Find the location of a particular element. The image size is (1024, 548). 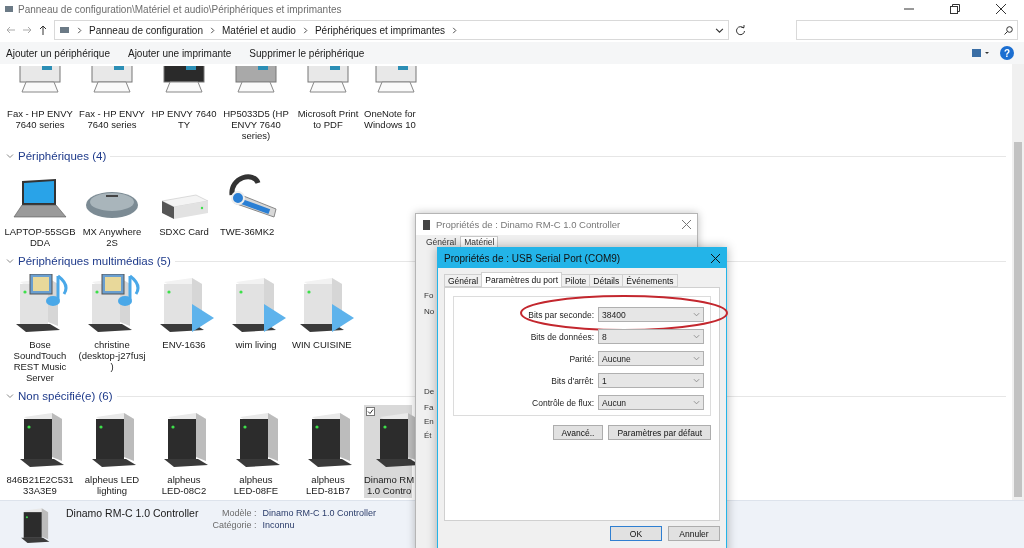

scrollbar is located at coordinates (1018, 282).